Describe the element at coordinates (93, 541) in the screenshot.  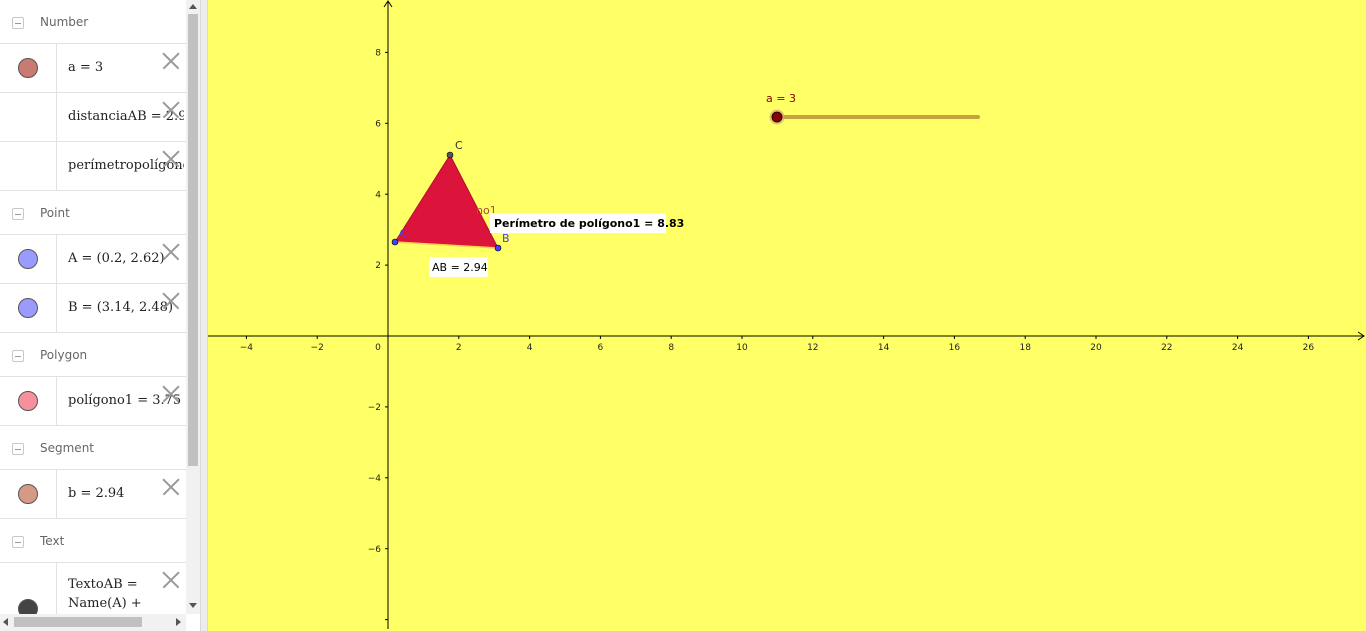
I see `group-text: Text` at that location.